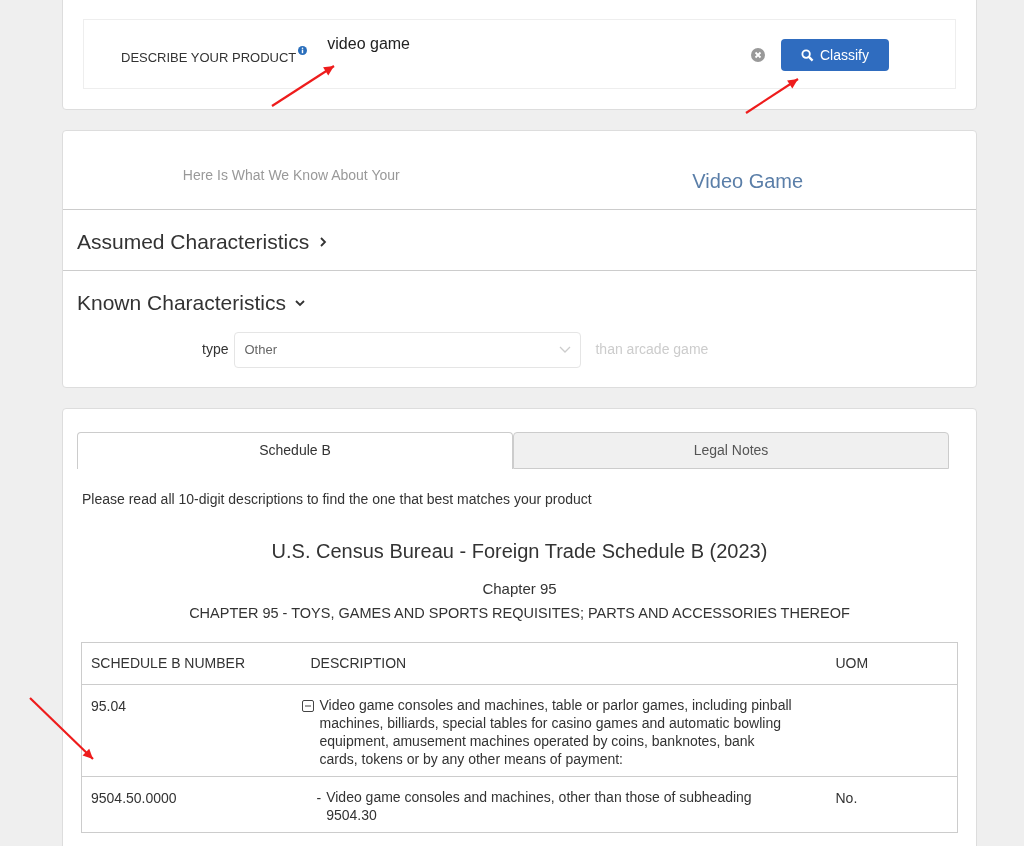 This screenshot has width=1024, height=846. What do you see at coordinates (337, 499) in the screenshot?
I see `instruction-text: Please read all 10-digit descriptions to find the one that best matches your product` at bounding box center [337, 499].